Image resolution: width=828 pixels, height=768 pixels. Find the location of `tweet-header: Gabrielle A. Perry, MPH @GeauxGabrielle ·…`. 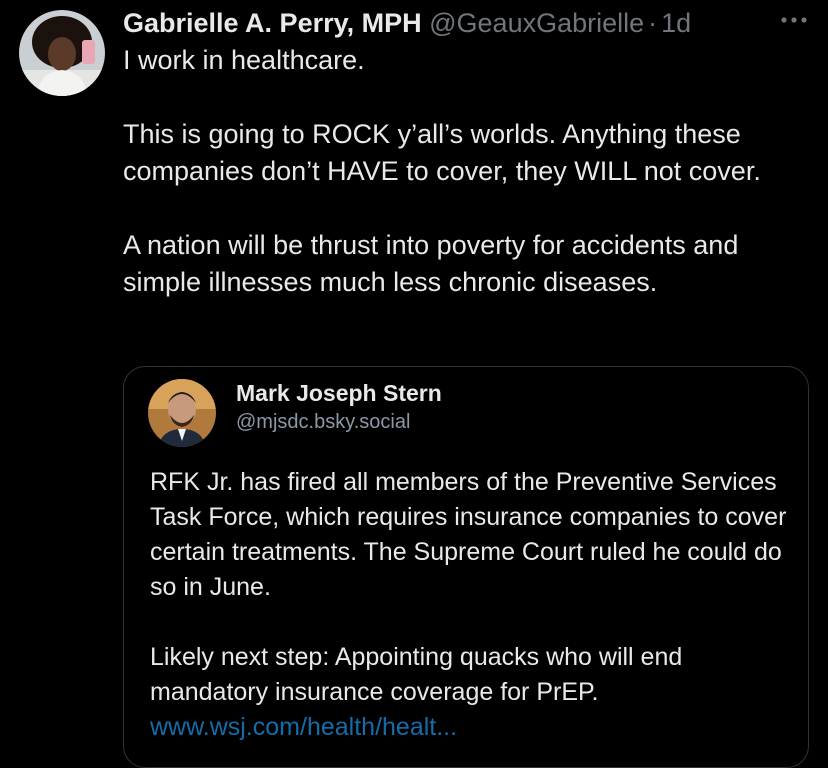

tweet-header: Gabrielle A. Perry, MPH @GeauxGabrielle ·… is located at coordinates (407, 23).